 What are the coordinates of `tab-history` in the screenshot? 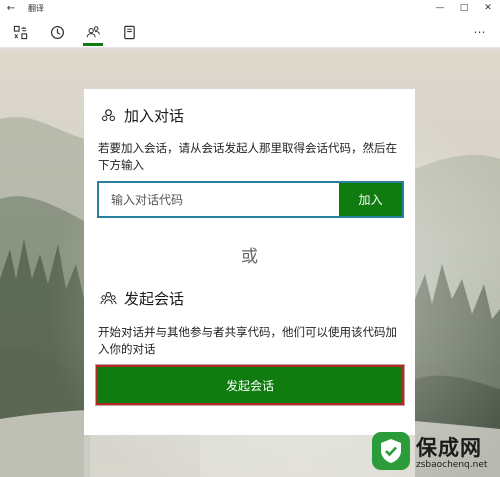 It's located at (57, 32).